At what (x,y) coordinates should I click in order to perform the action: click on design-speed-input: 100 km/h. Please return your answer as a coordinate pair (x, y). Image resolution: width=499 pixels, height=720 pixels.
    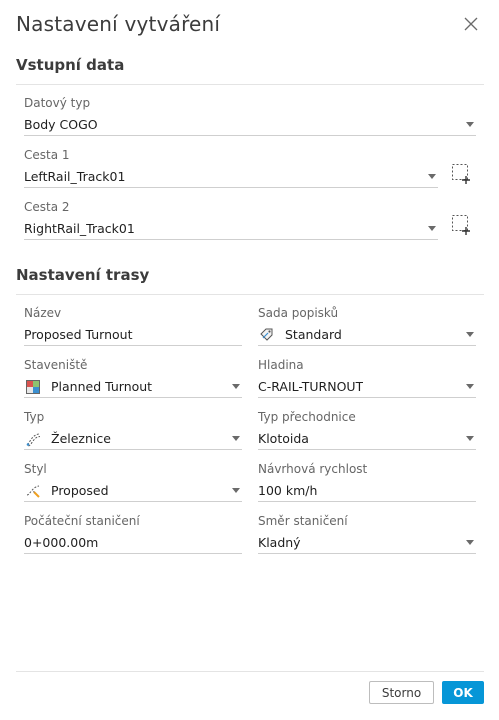
    Looking at the image, I should click on (367, 491).